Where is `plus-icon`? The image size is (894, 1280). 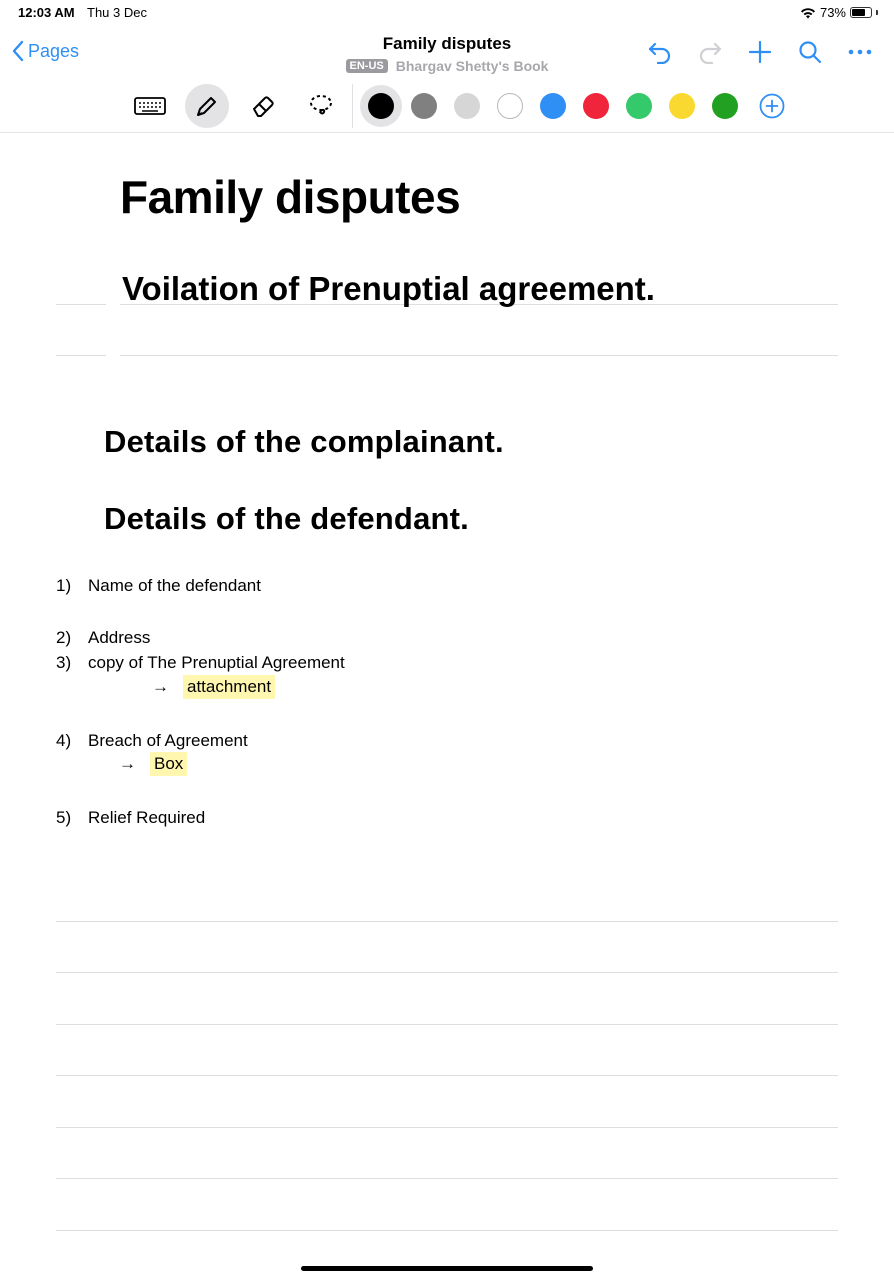
plus-icon is located at coordinates (760, 52).